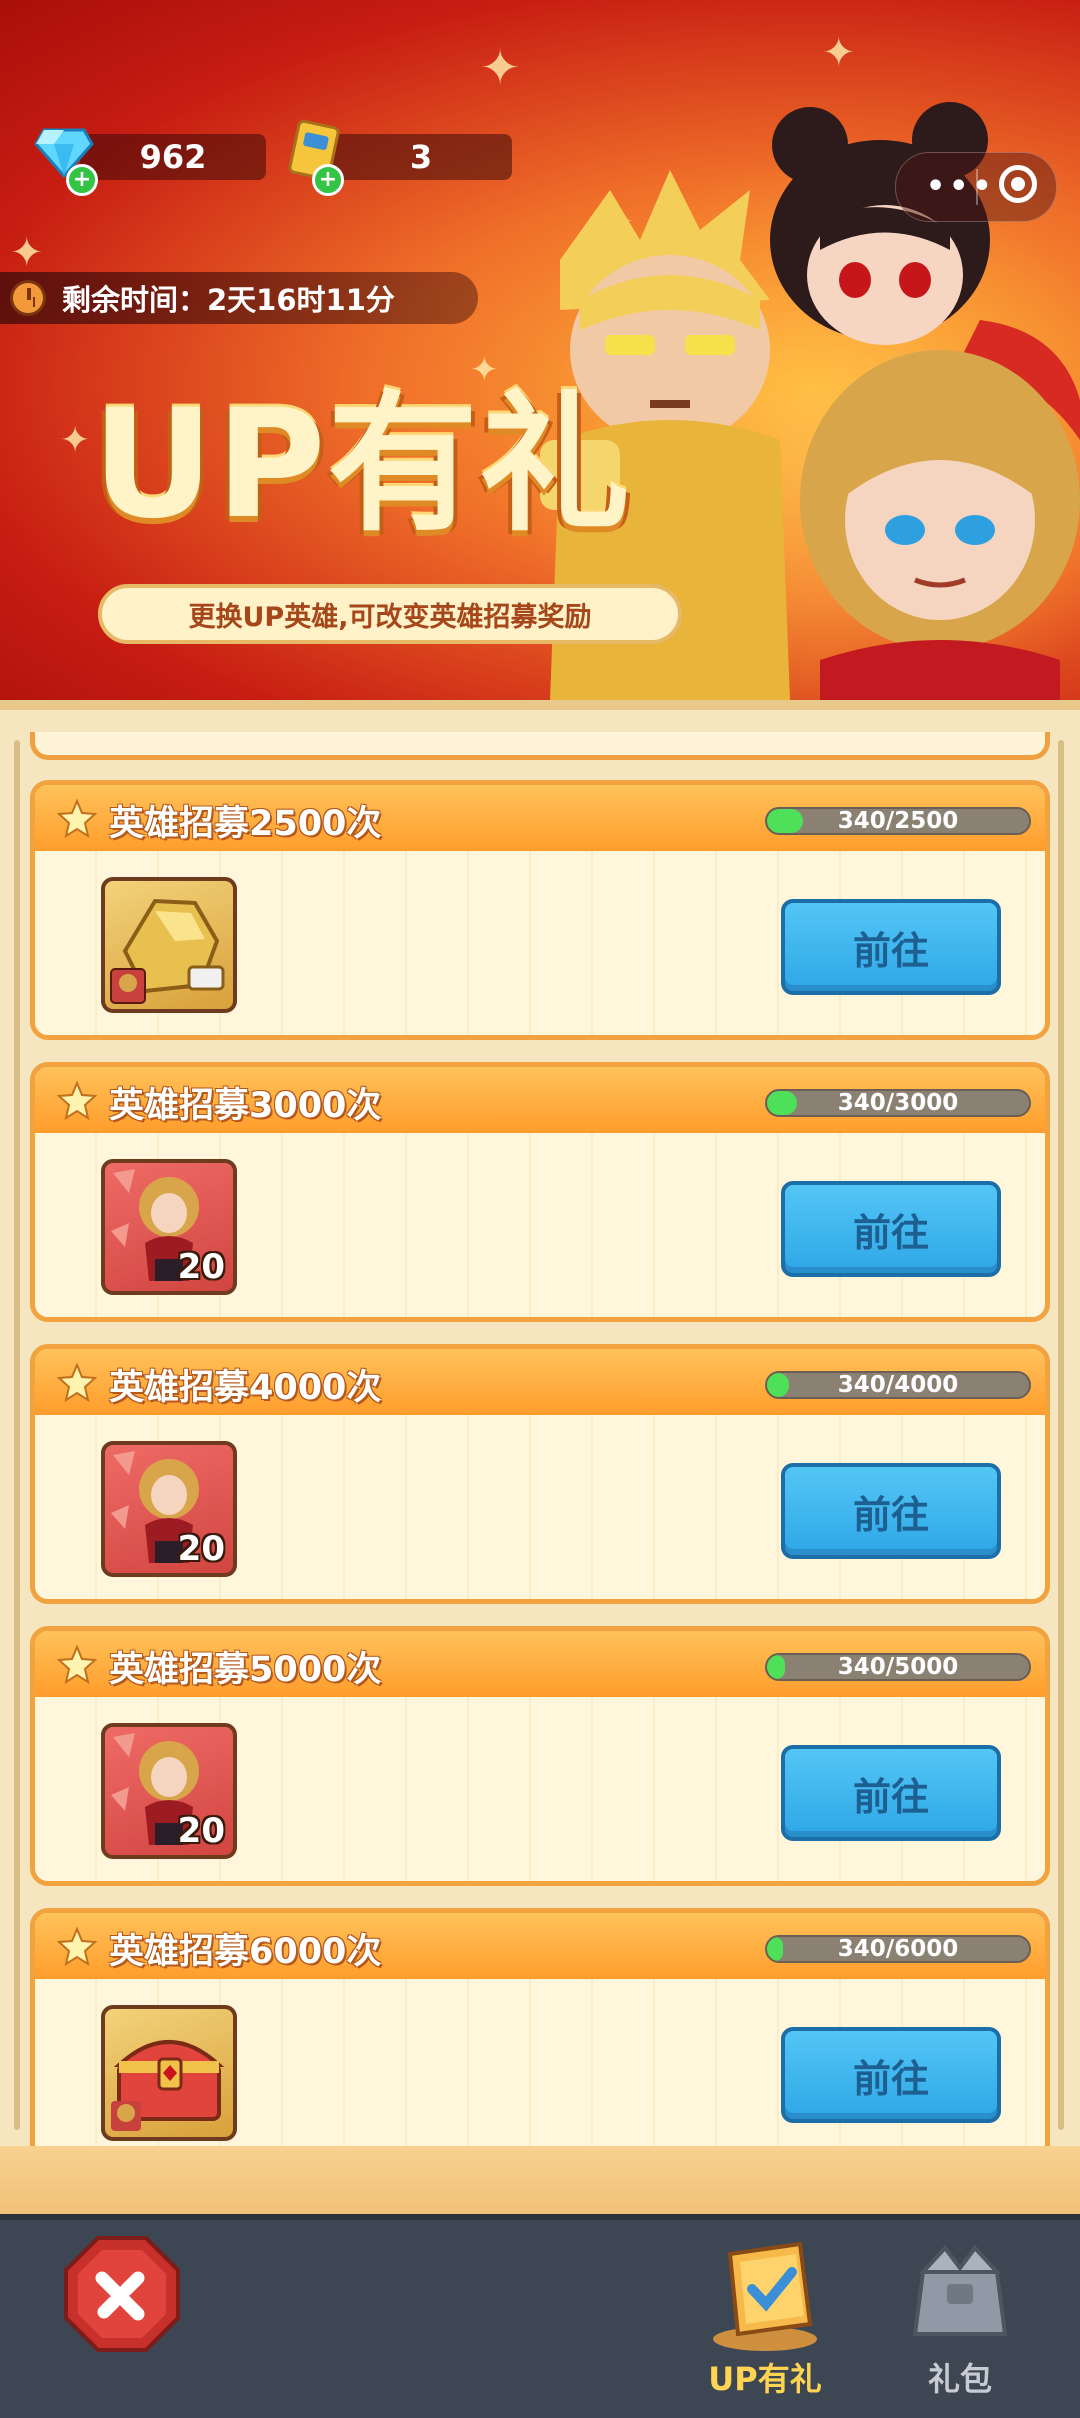 Image resolution: width=1080 pixels, height=2418 pixels. I want to click on ticket-count: 3, so click(421, 157).